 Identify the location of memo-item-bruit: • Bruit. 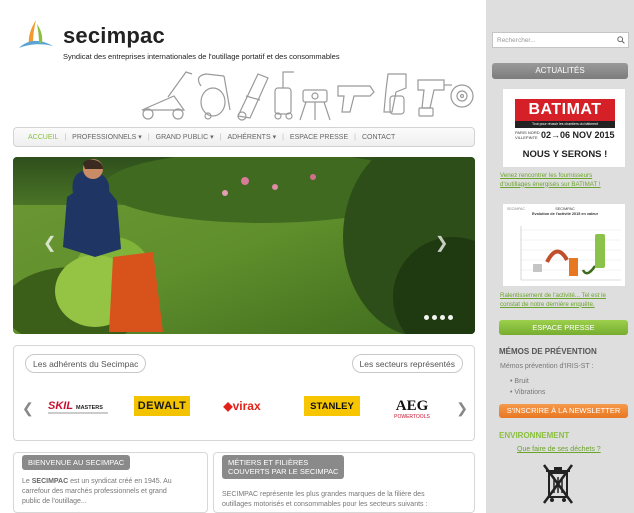
(519, 381).